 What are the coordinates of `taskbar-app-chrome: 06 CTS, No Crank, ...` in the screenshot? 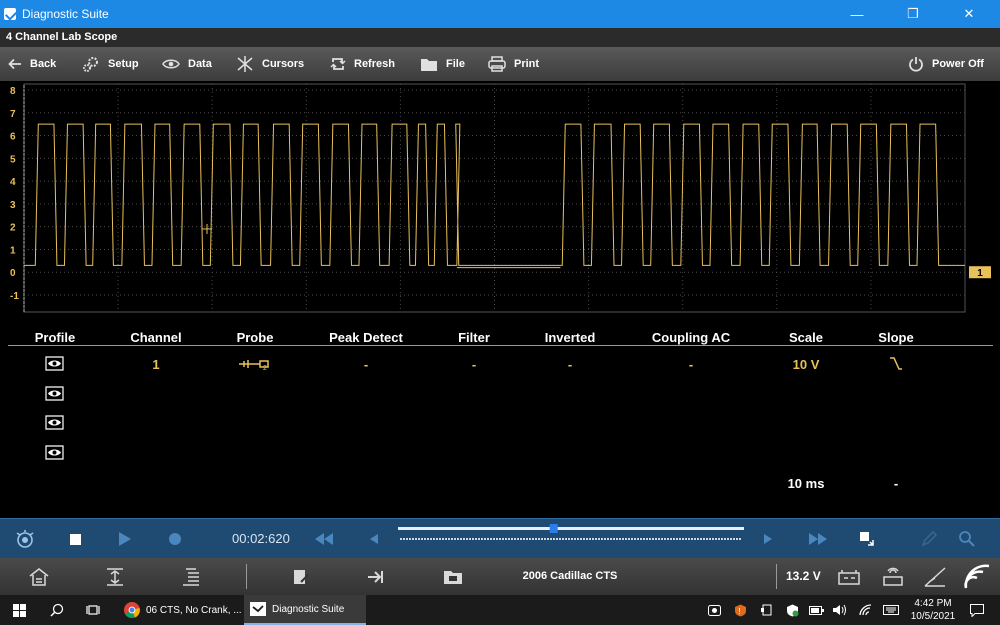 It's located at (180, 610).